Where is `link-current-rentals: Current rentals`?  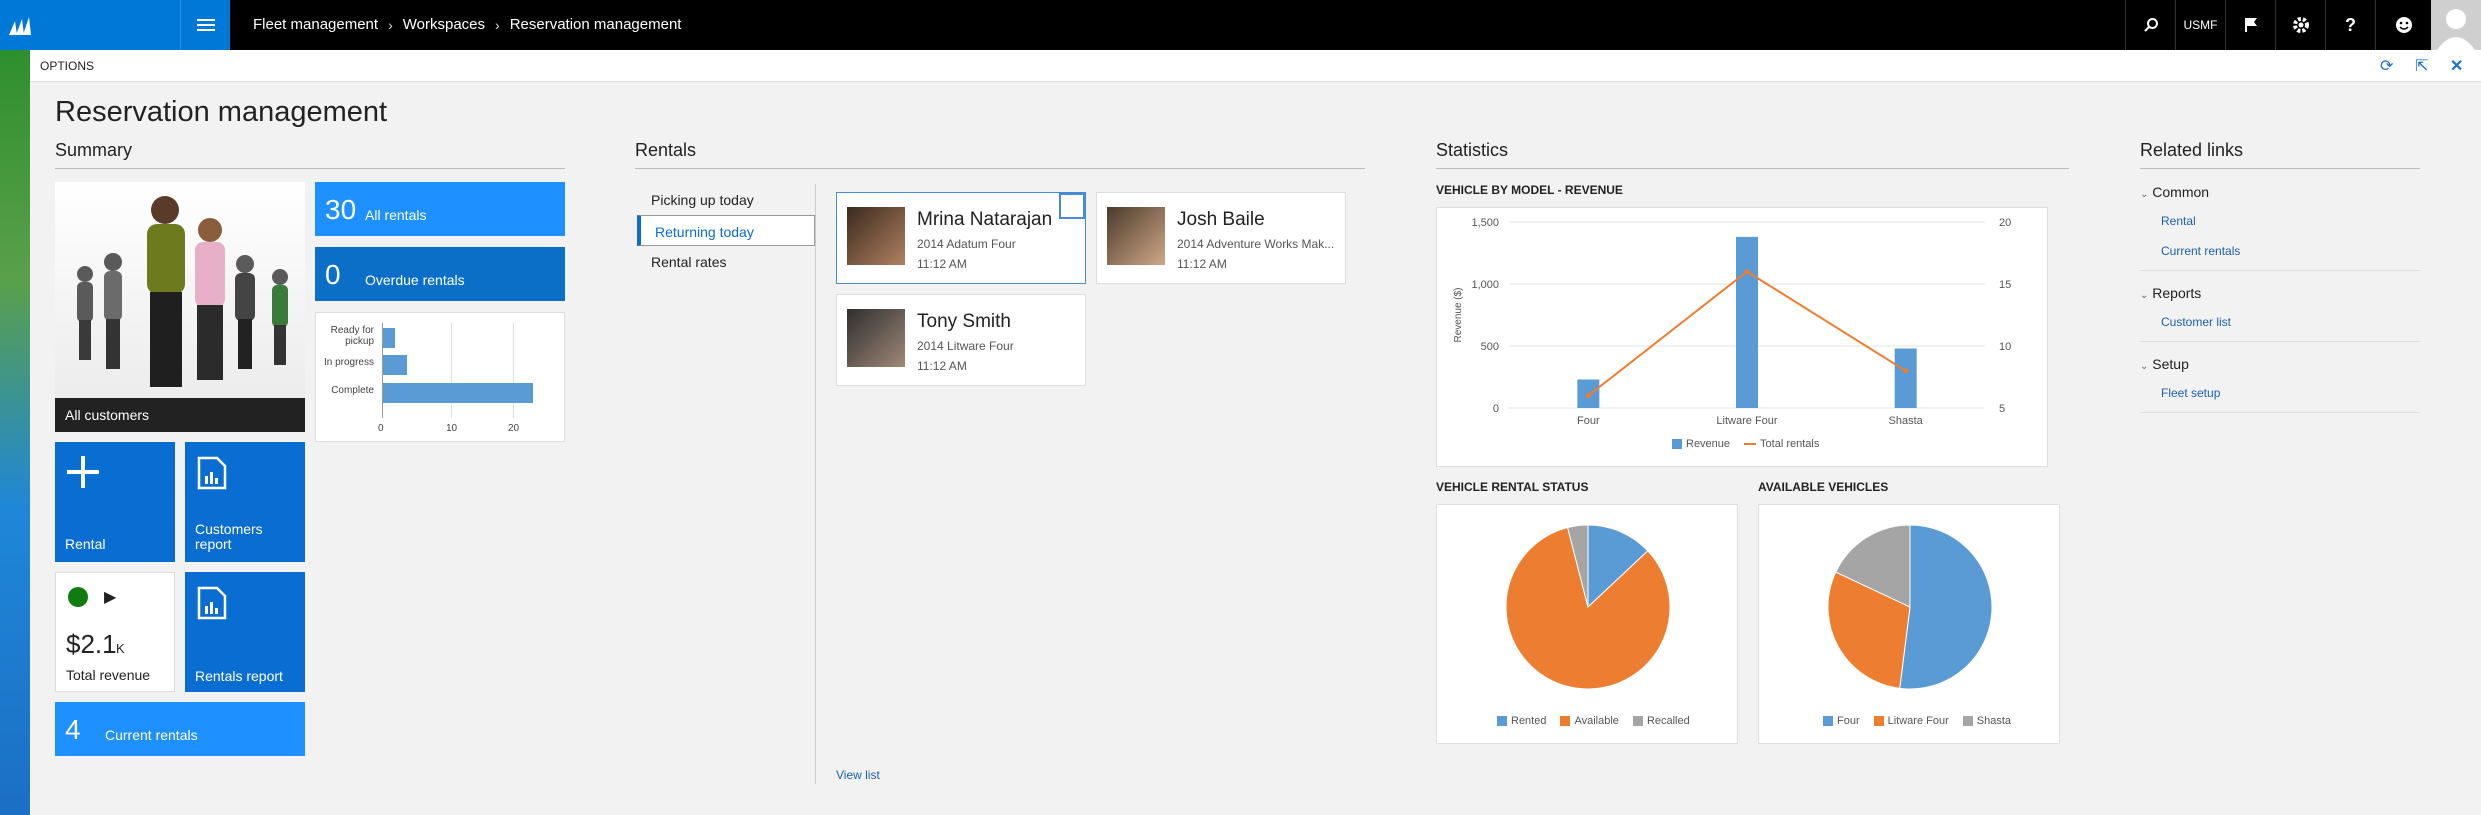
link-current-rentals: Current rentals is located at coordinates (2200, 251).